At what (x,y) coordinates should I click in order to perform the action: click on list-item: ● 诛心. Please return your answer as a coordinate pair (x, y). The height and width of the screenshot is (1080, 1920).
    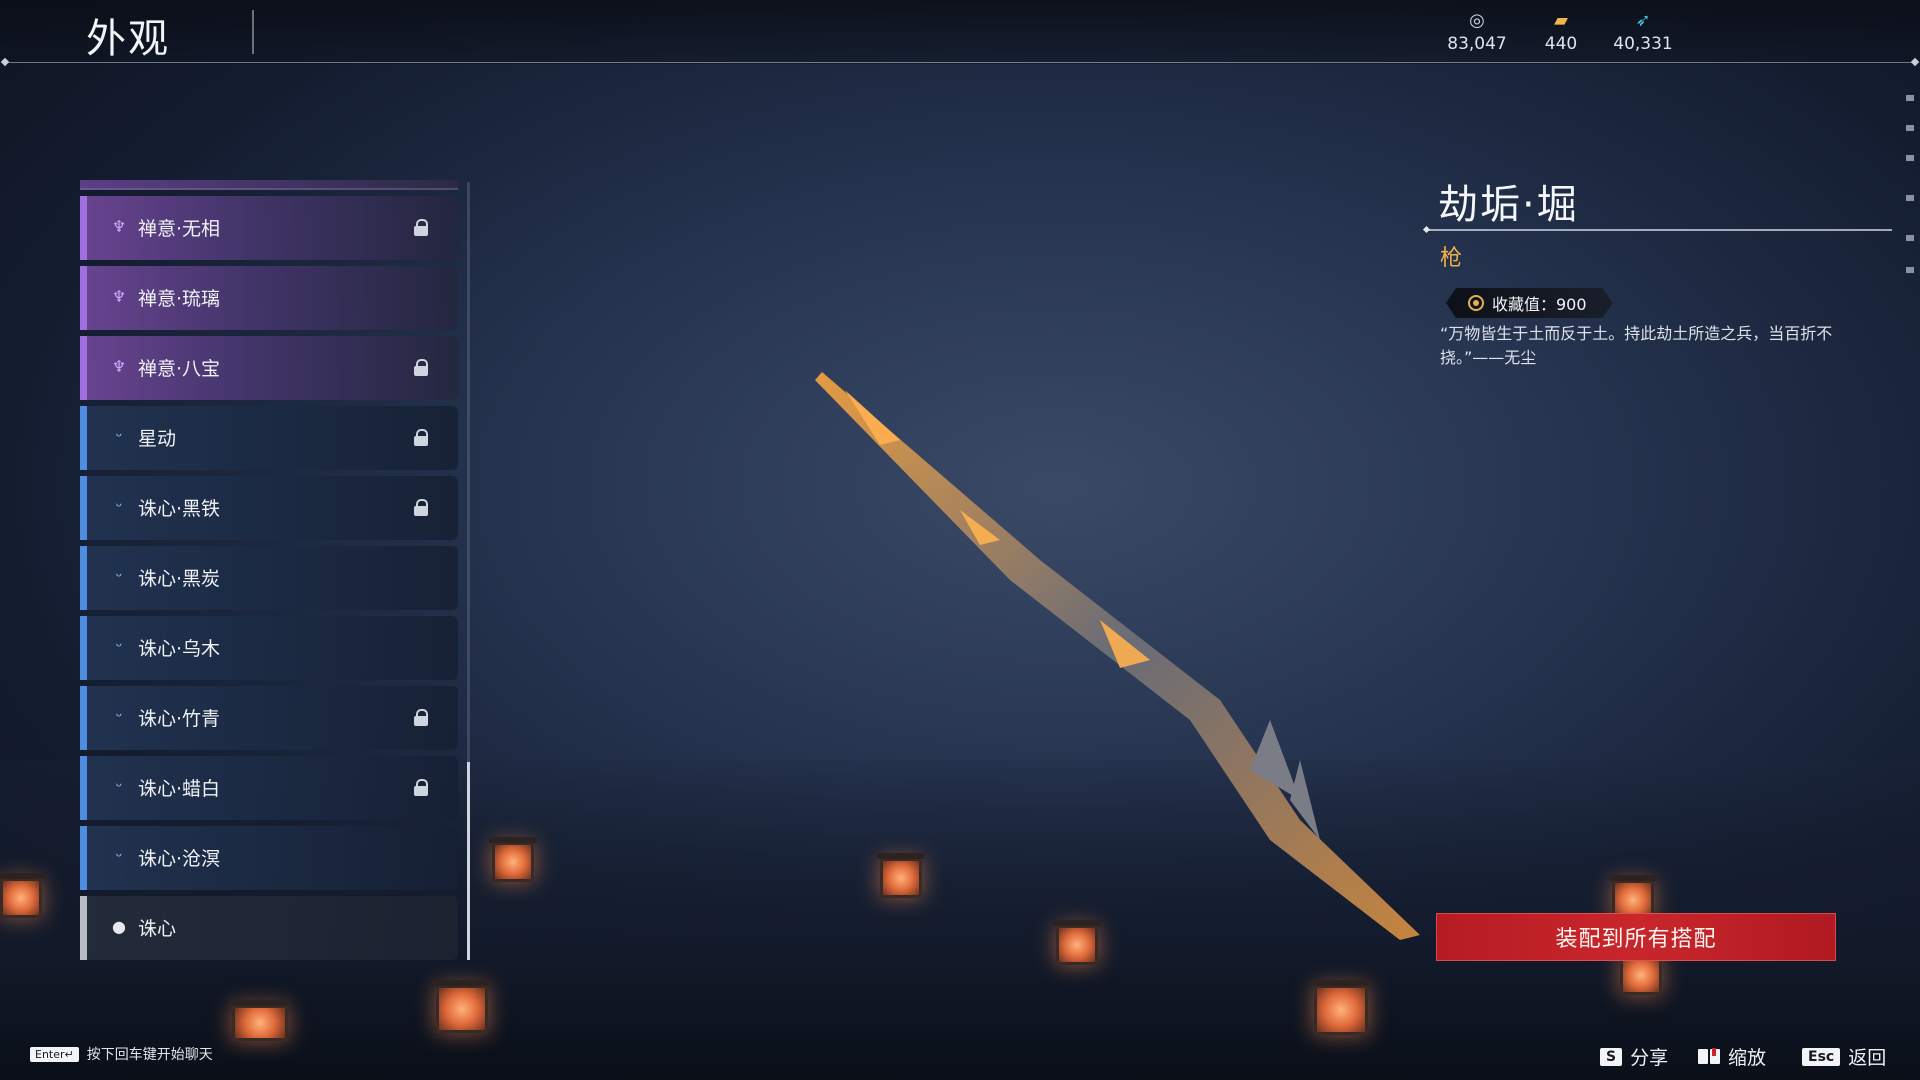
    Looking at the image, I should click on (269, 928).